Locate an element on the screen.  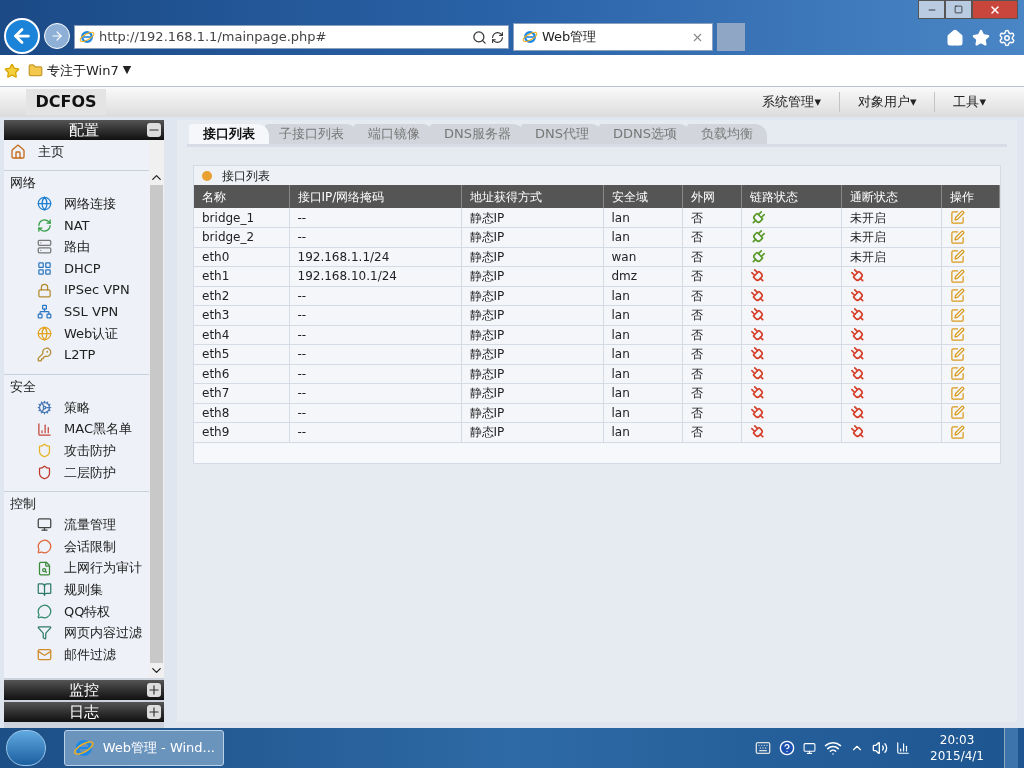
home-link: 主页 is located at coordinates (76, 152).